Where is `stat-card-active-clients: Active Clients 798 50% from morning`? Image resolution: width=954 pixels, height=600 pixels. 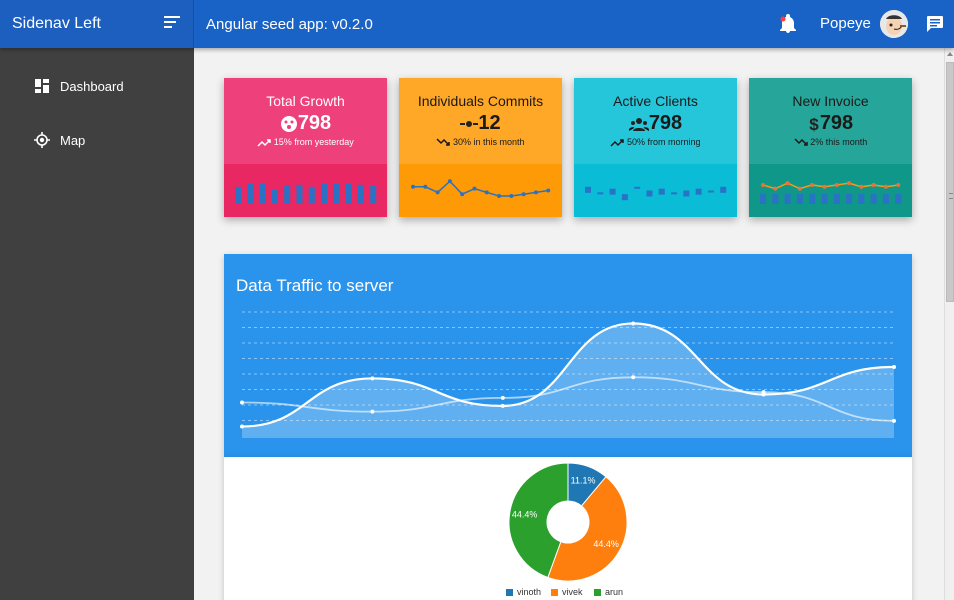
stat-card-active-clients: Active Clients 798 50% from morning is located at coordinates (655, 147).